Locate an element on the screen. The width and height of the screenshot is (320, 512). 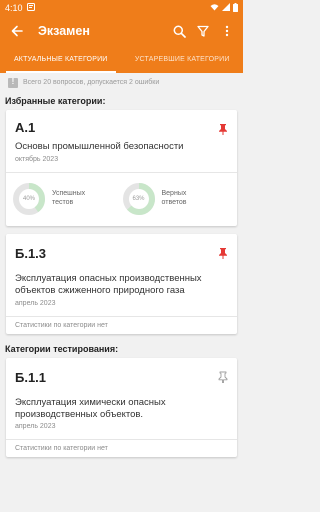
stat-correct-answers: 63% Верных ответов is located at coordinates (177, 199).